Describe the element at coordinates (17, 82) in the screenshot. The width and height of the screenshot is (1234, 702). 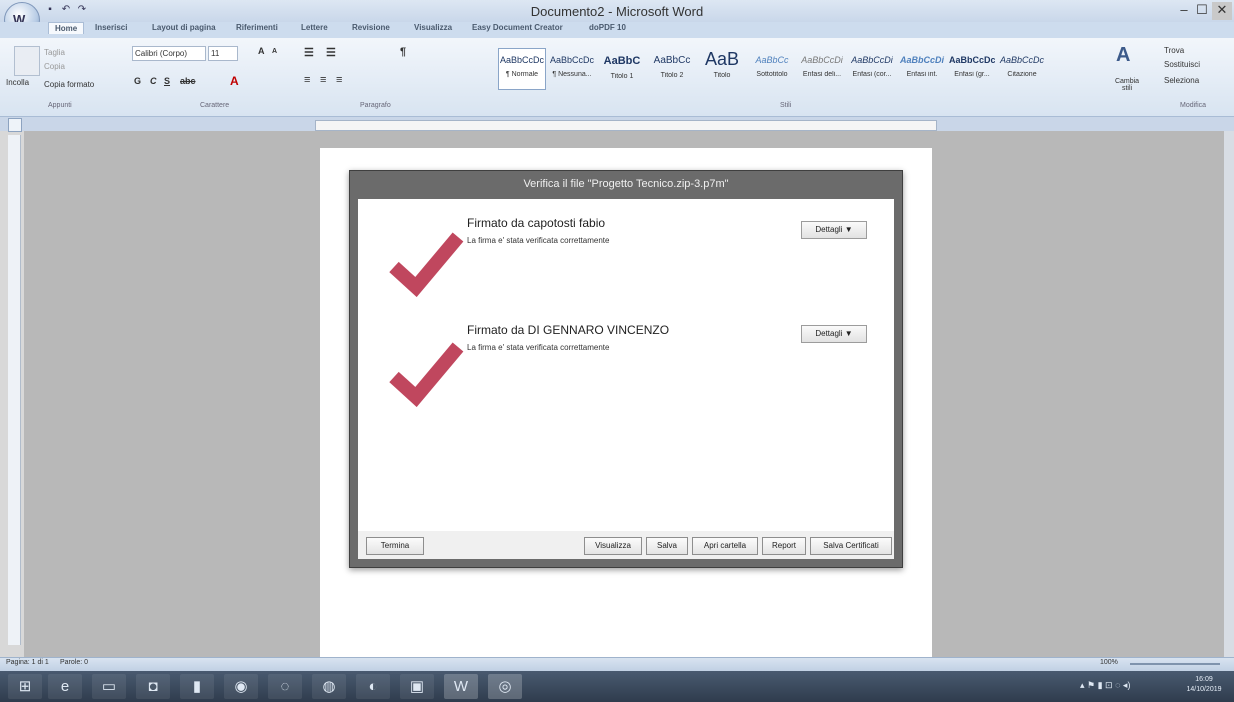
I see `paste-button: Incolla` at that location.